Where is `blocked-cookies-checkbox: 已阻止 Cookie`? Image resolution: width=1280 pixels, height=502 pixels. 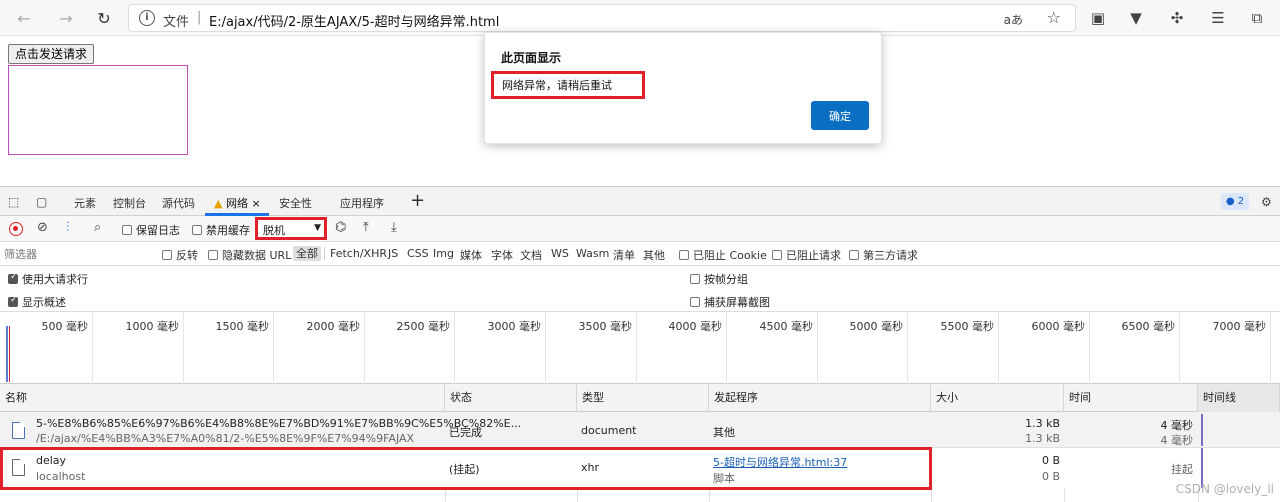
blocked-cookies-checkbox: 已阻止 Cookie is located at coordinates (723, 255).